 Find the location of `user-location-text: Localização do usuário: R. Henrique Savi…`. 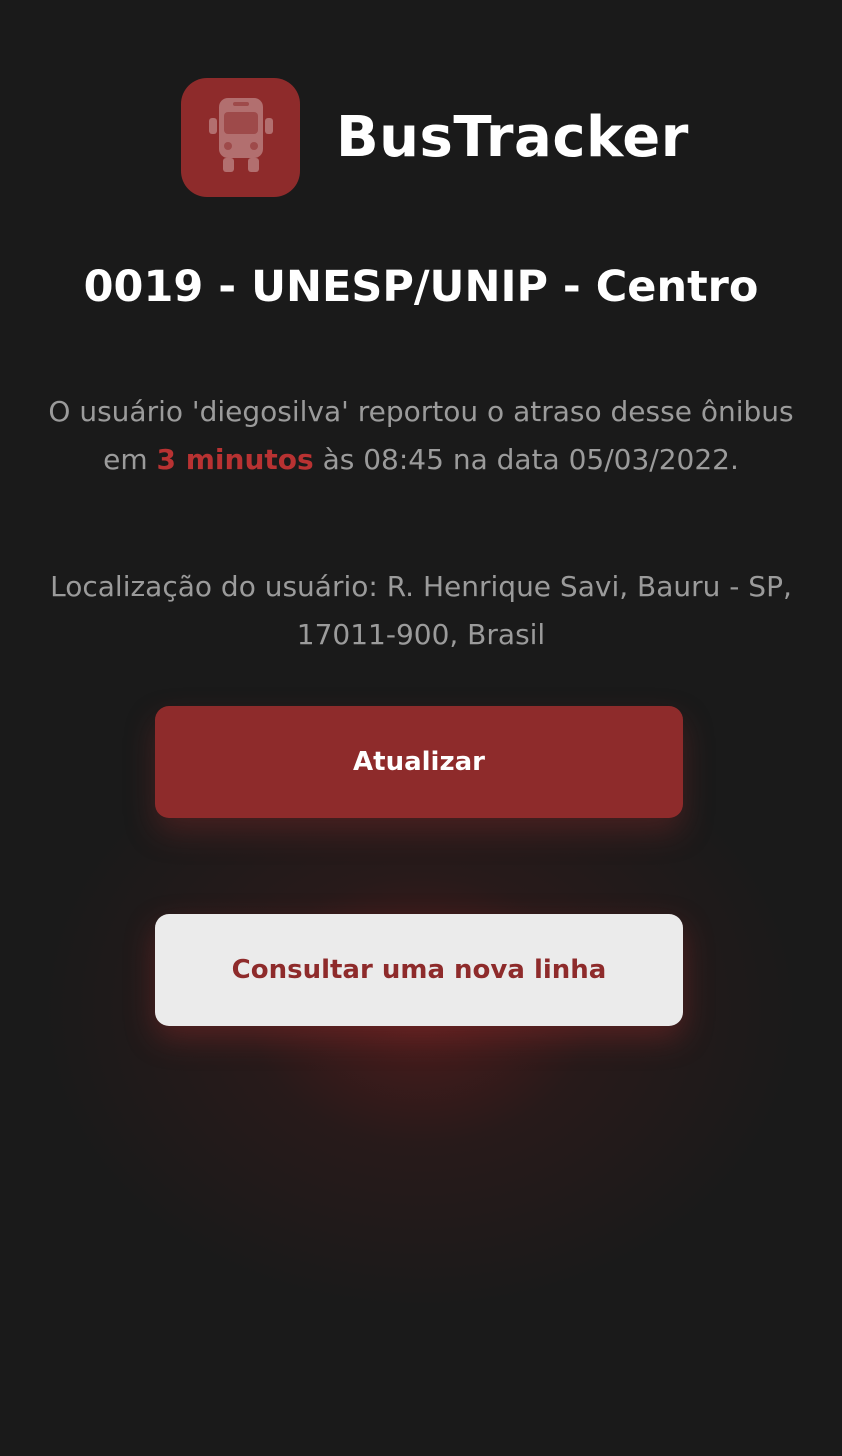

user-location-text: Localização do usuário: R. Henrique Savi… is located at coordinates (421, 610).